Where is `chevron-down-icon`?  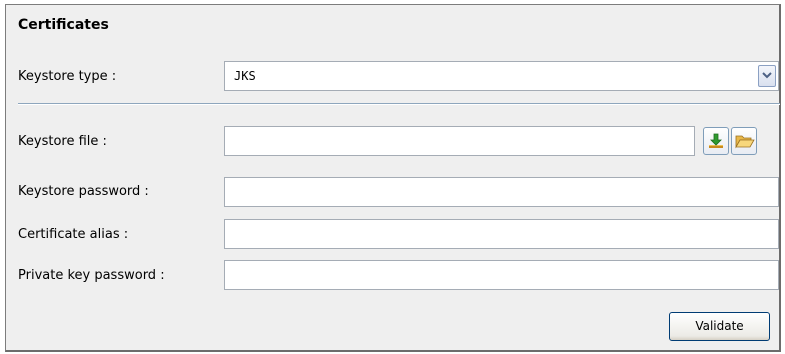 chevron-down-icon is located at coordinates (767, 75).